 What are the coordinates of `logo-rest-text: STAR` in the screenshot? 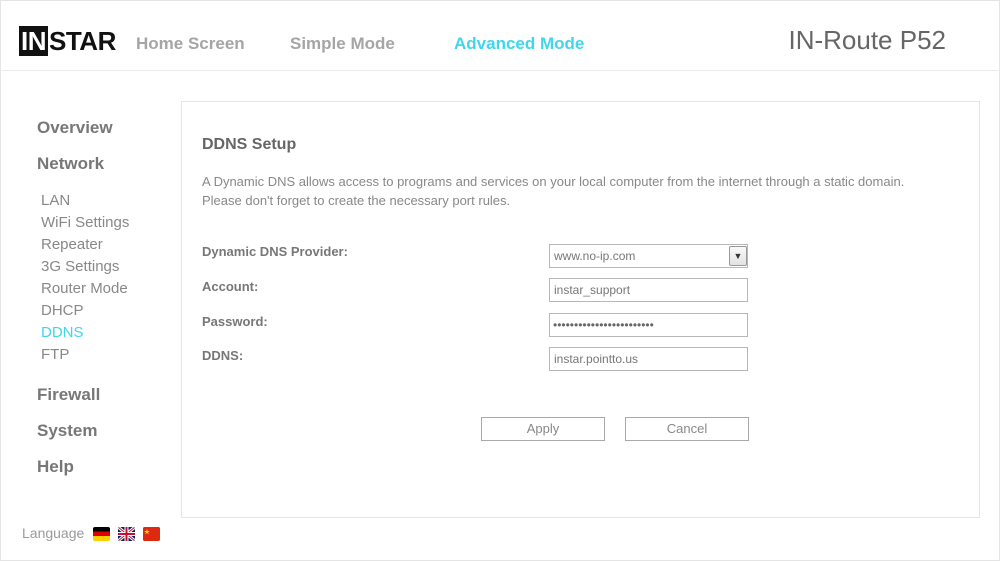 It's located at (82, 41).